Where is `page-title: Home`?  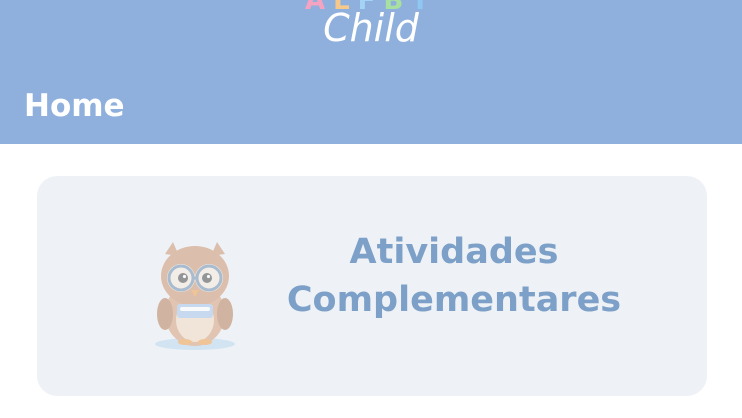 page-title: Home is located at coordinates (74, 106).